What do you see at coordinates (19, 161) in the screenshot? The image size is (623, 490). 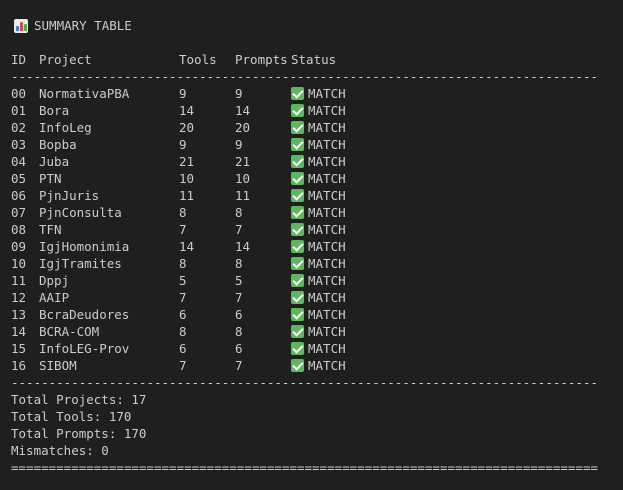 I see `row-id: 04` at bounding box center [19, 161].